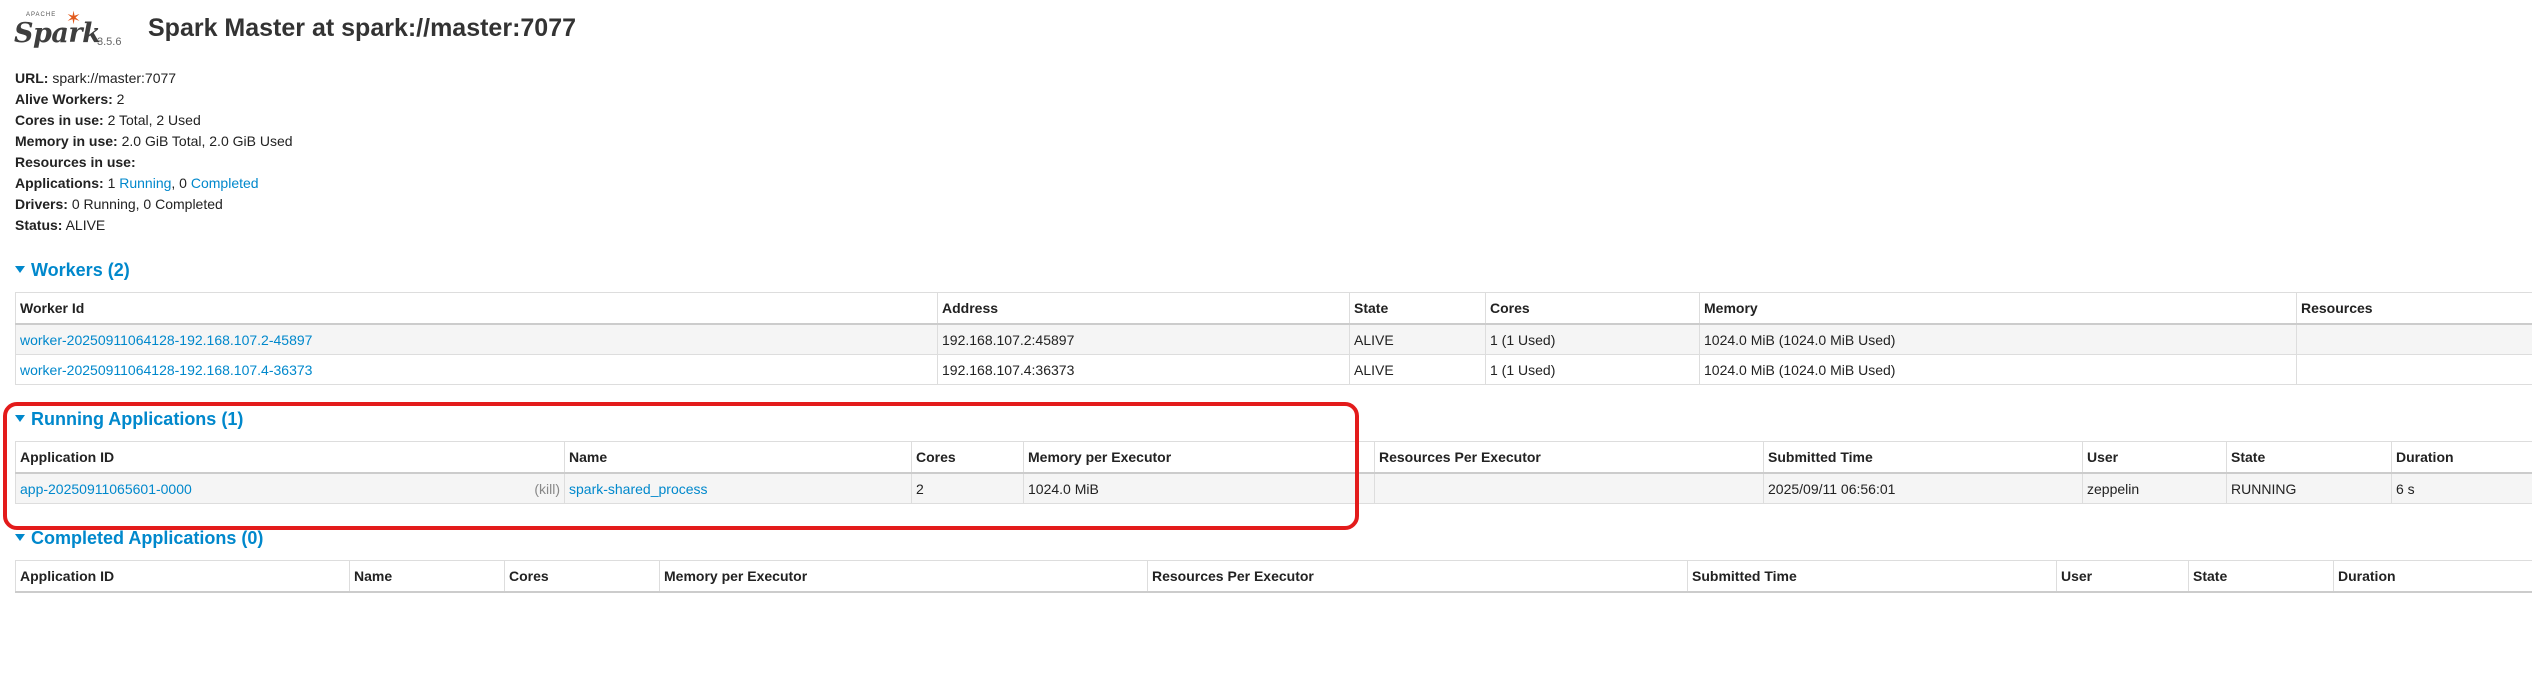 The width and height of the screenshot is (2532, 678). I want to click on info-status: Status: ALIVE, so click(60, 225).